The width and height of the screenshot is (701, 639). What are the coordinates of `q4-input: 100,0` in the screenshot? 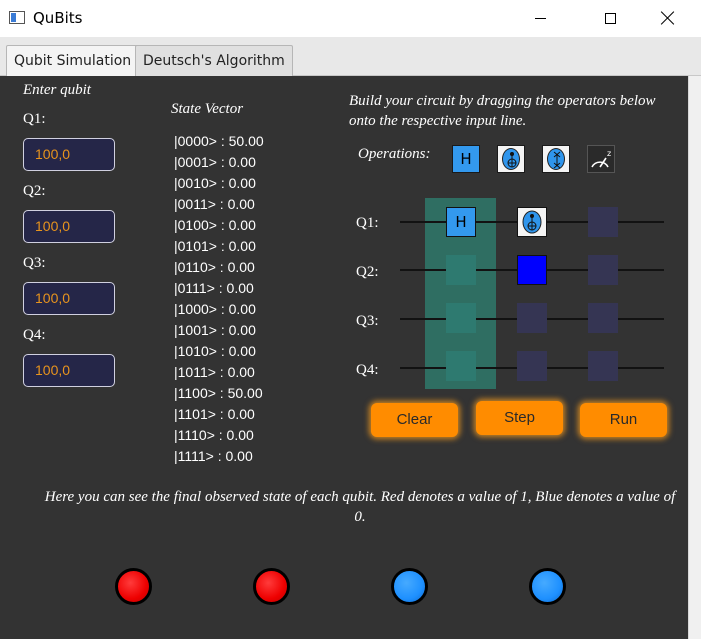 It's located at (69, 370).